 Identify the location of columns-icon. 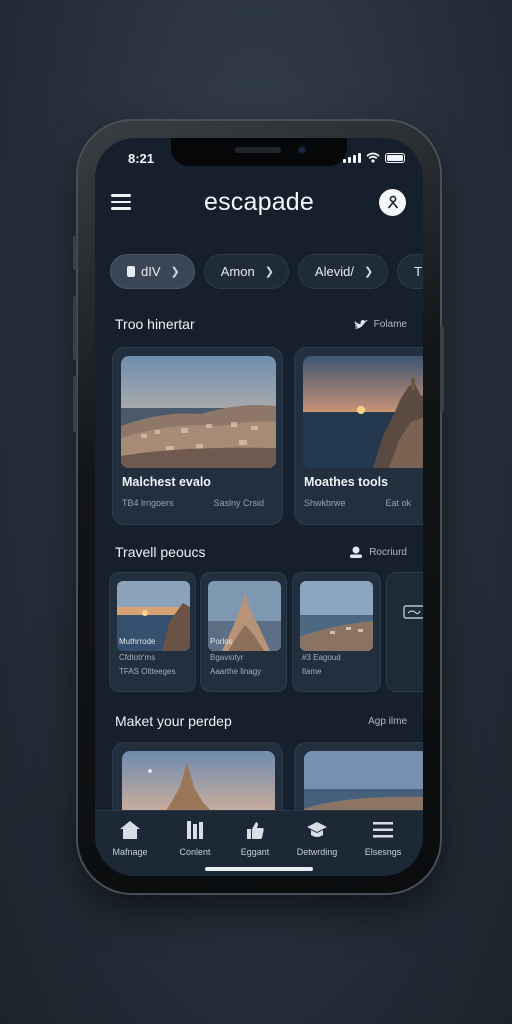
(195, 830).